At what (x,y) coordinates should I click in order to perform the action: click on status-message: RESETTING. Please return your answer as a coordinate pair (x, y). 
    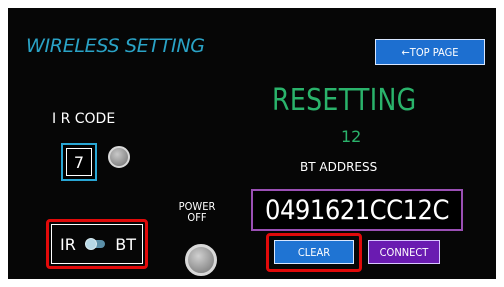
    Looking at the image, I should click on (344, 100).